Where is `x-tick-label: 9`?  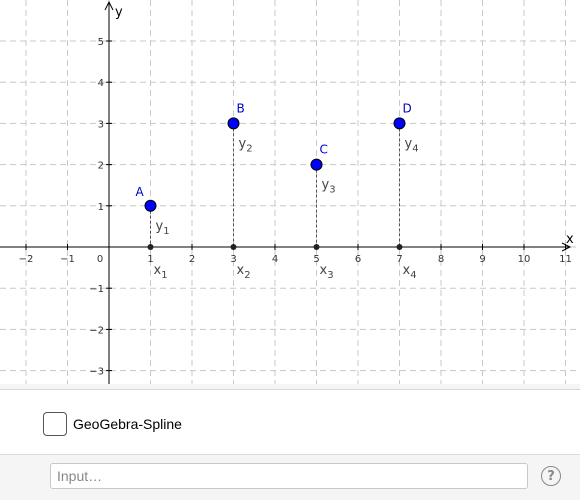
x-tick-label: 9 is located at coordinates (482, 259).